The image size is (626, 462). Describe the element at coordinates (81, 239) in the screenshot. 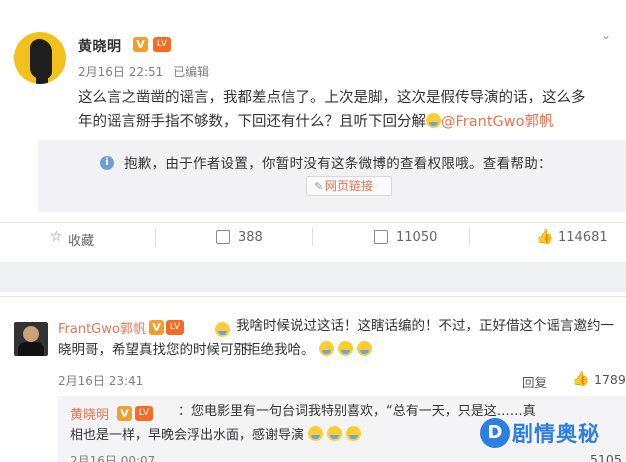

I see `favorite-button: 收藏` at that location.